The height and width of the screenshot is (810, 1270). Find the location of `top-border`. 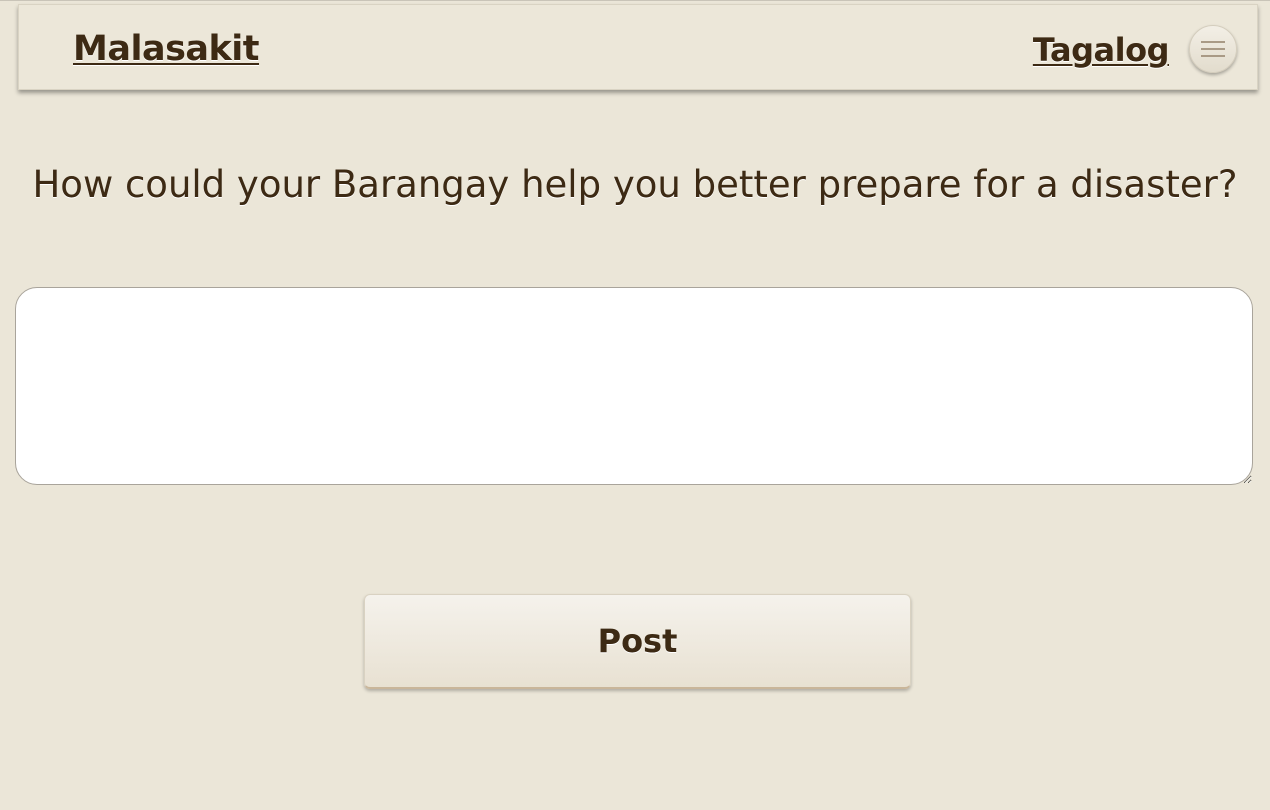

top-border is located at coordinates (635, 0).